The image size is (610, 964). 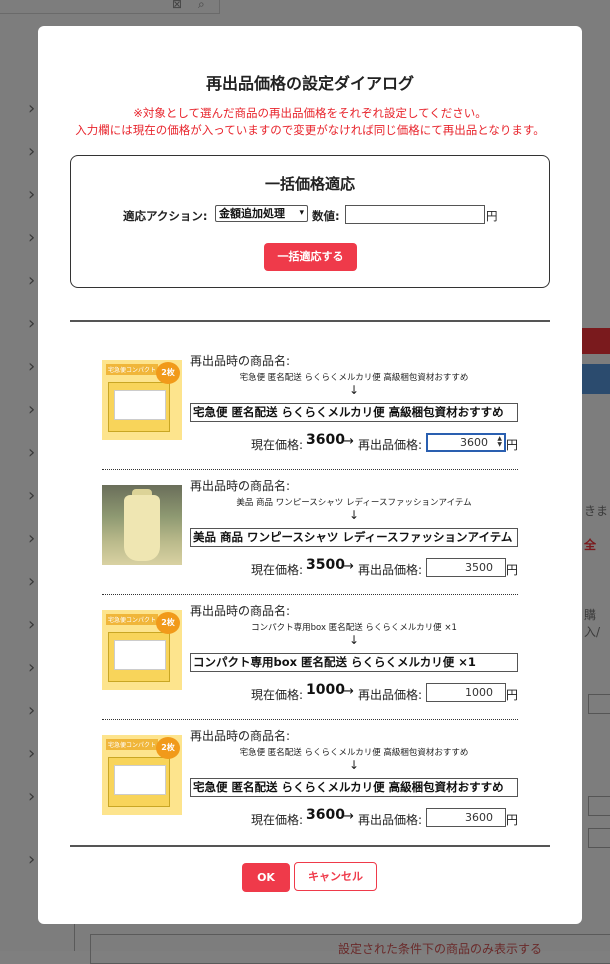 What do you see at coordinates (266, 877) in the screenshot?
I see `ok-button: OK` at bounding box center [266, 877].